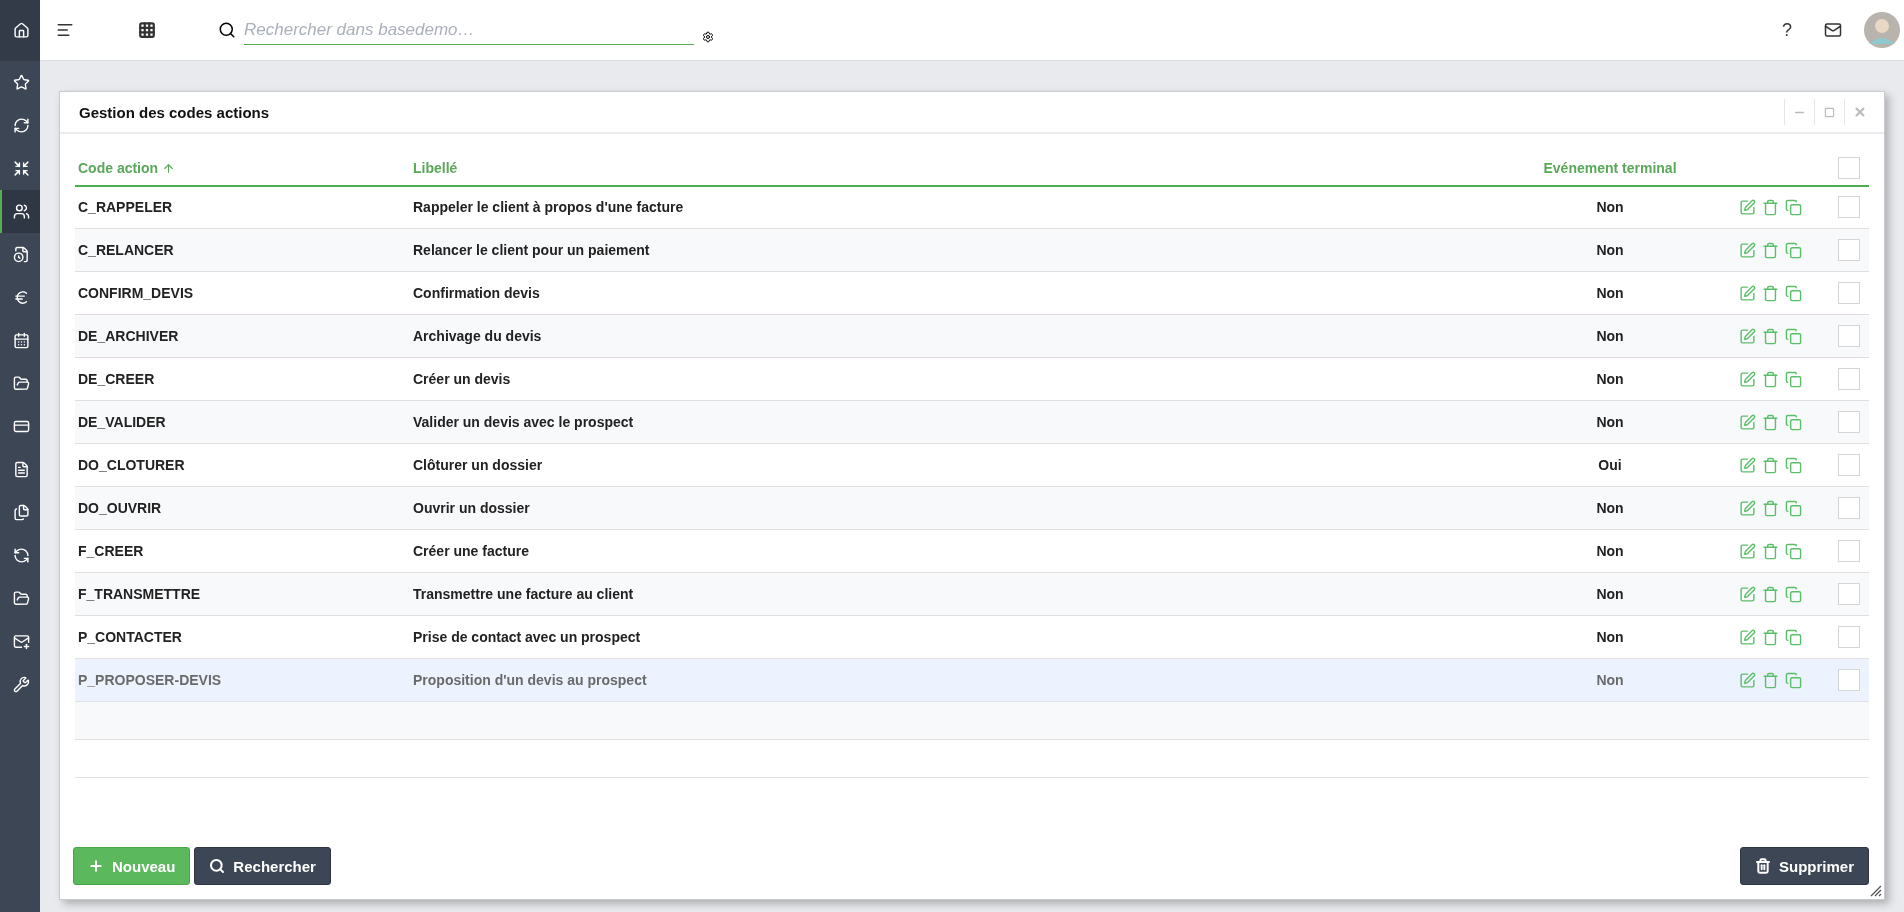  I want to click on table-cell-text: DE_CREER, so click(116, 379).